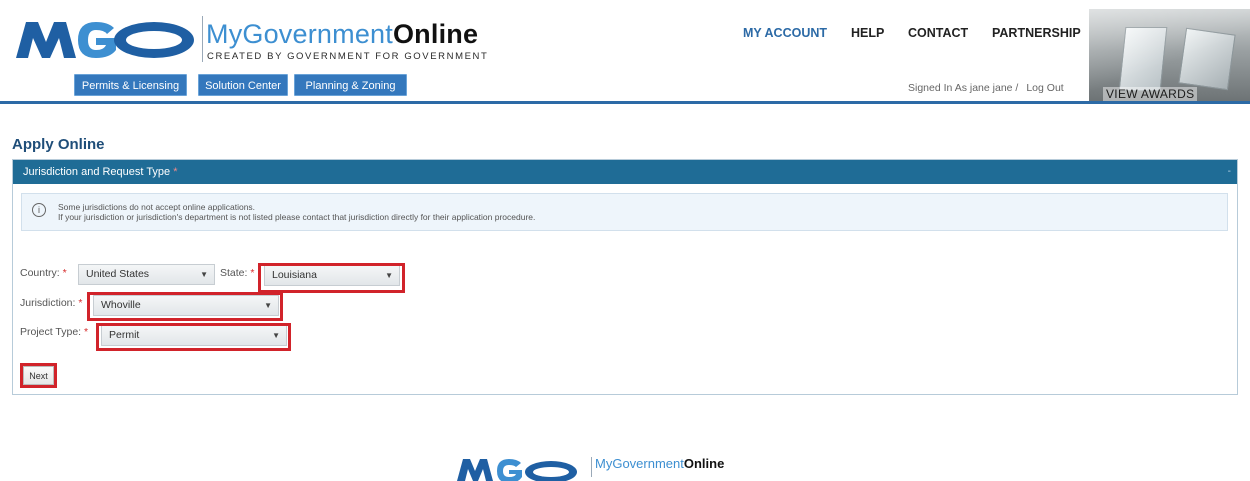  I want to click on dropdown-caret-icon: ▼, so click(204, 274).